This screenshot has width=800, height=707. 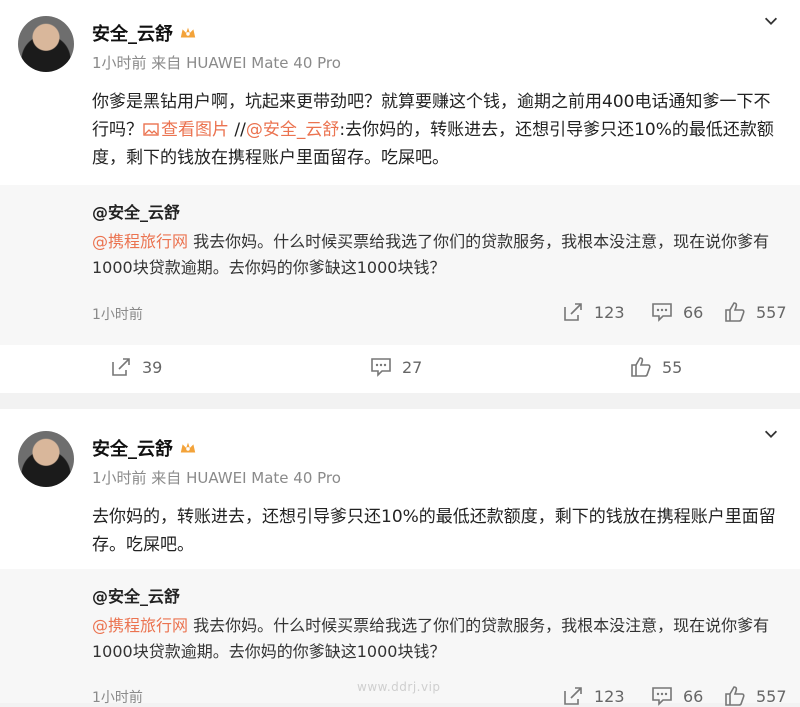 I want to click on quoted-comment-count: 66, so click(x=693, y=312).